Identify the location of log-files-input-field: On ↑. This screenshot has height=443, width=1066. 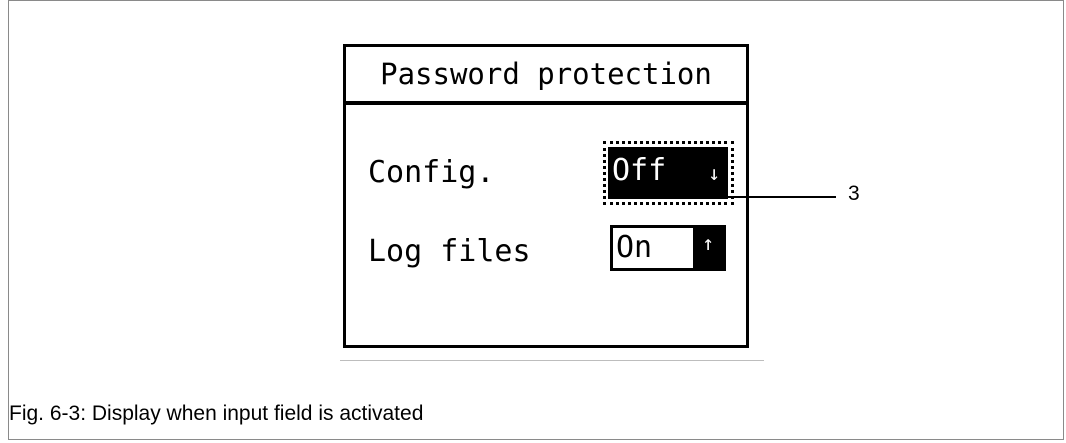
(668, 248).